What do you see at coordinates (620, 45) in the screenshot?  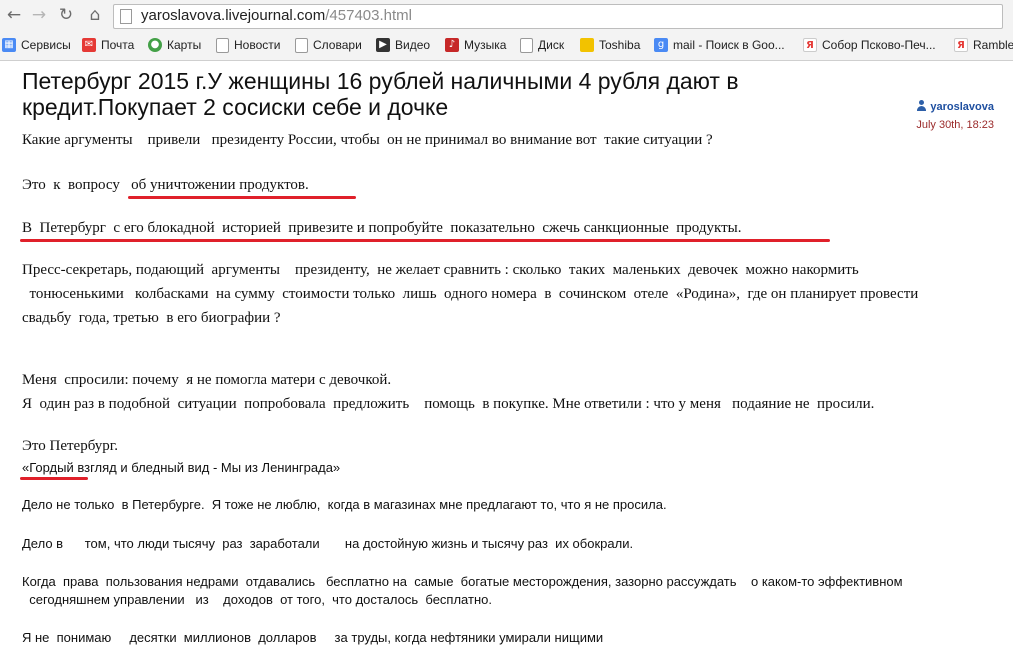 I see `bookmark-label: Toshiba` at bounding box center [620, 45].